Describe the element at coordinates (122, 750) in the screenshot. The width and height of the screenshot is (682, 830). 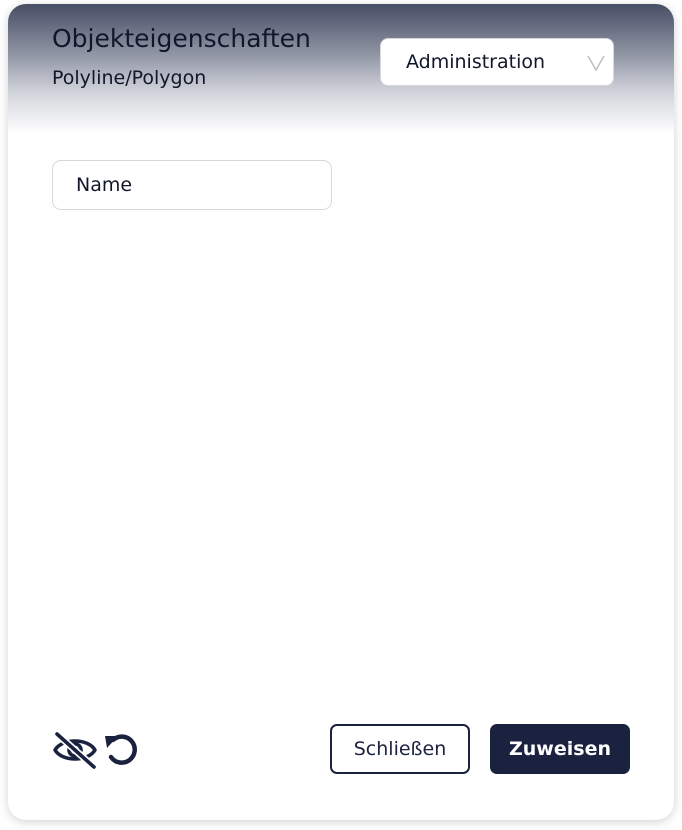
I see `undo-icon` at that location.